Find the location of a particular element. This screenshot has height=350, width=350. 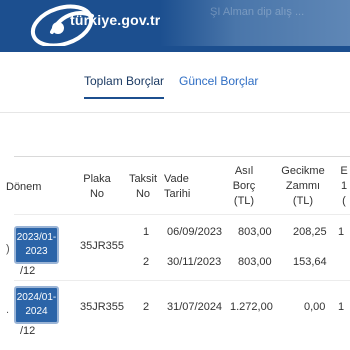

table-top-border is located at coordinates (182, 156).